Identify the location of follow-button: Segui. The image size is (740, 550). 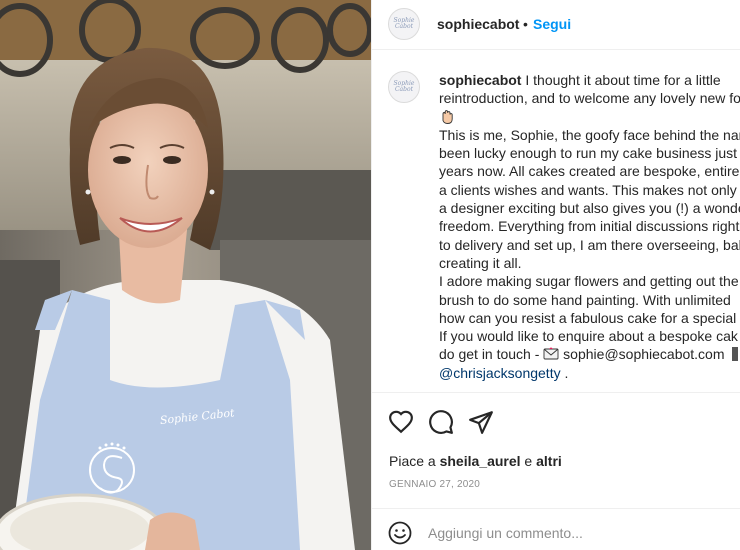
(552, 24).